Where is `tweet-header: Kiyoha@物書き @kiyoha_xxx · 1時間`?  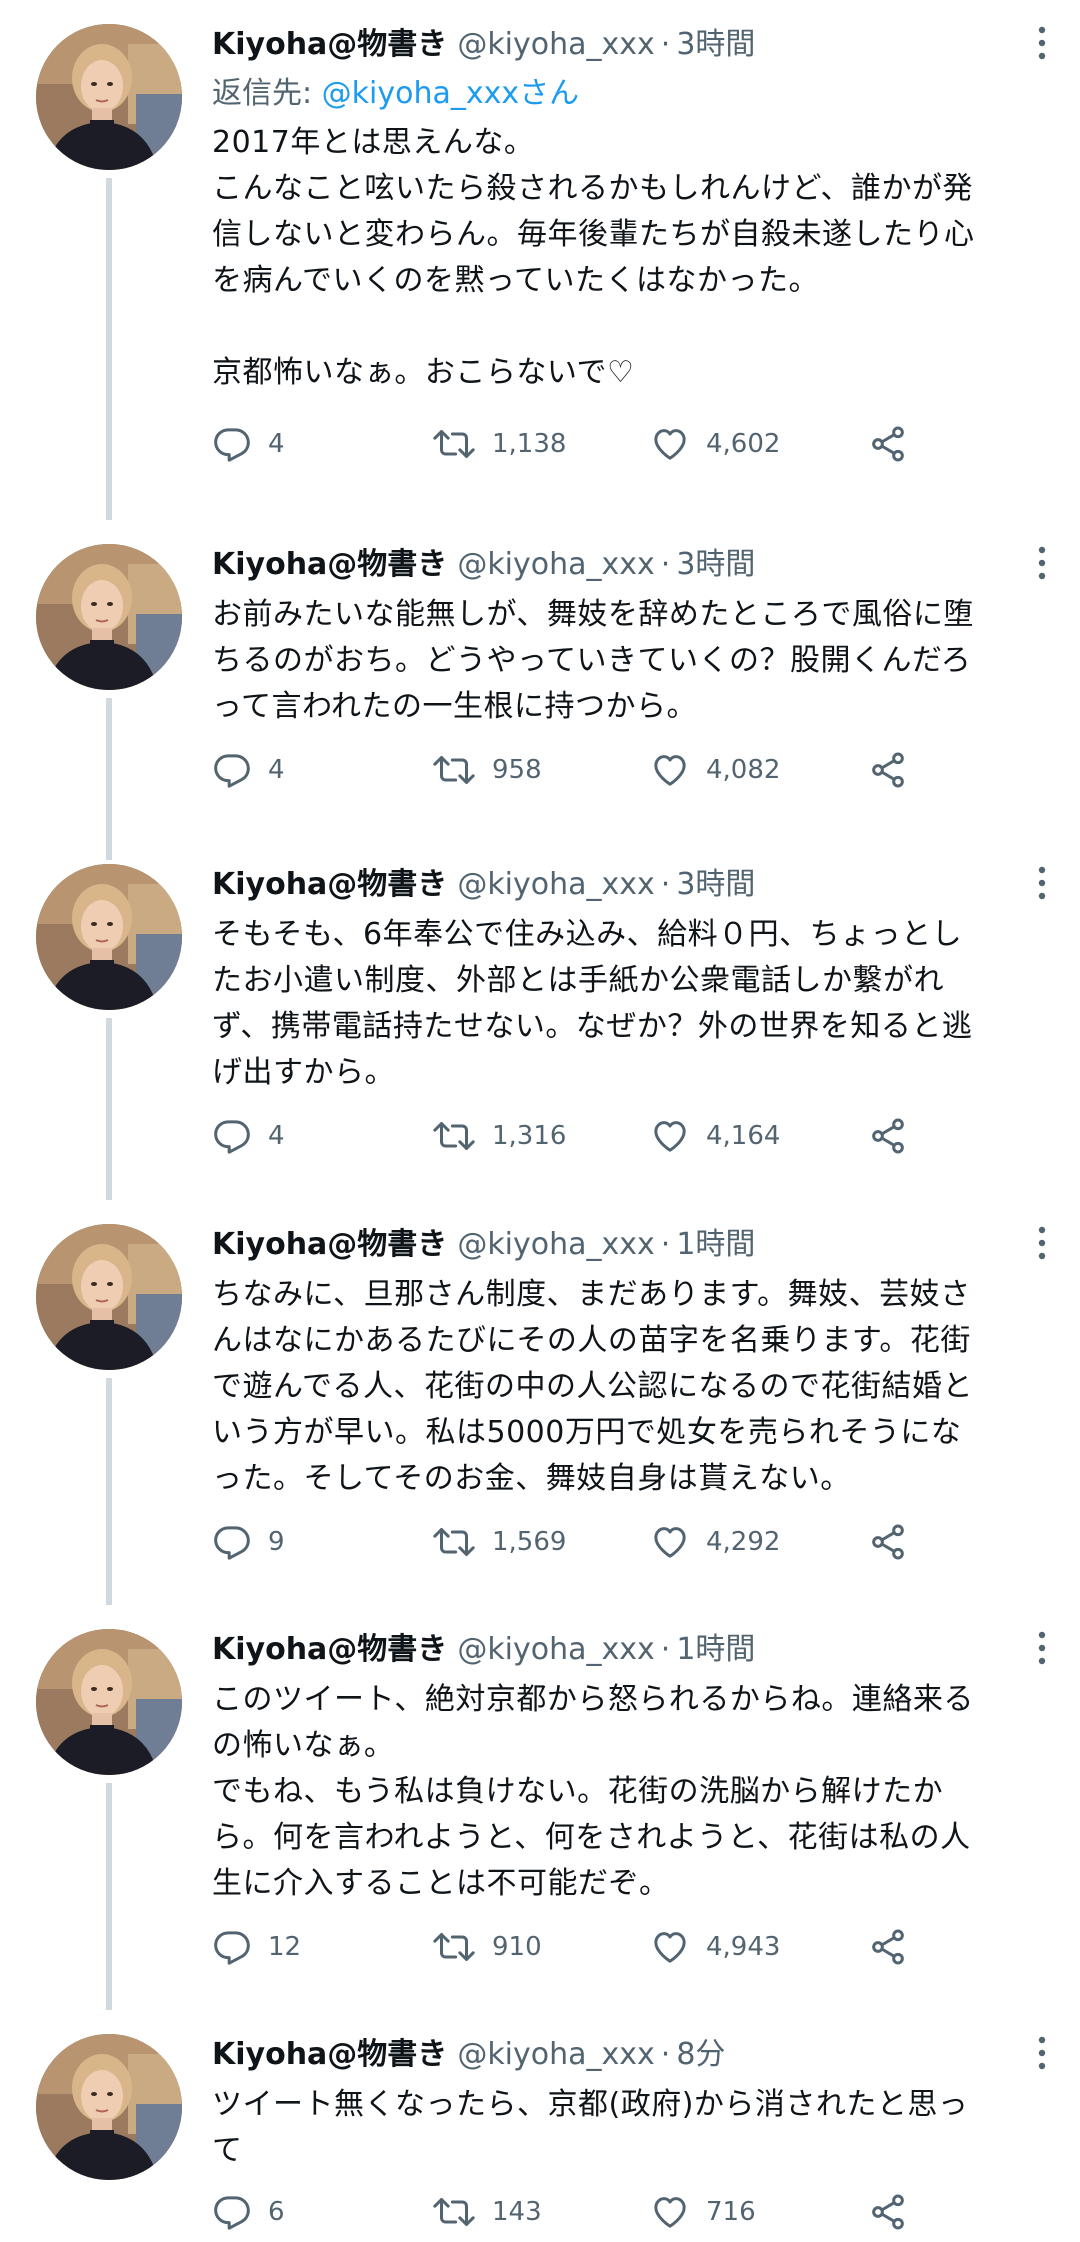 tweet-header: Kiyoha@物書き @kiyoha_xxx · 1時間 is located at coordinates (606, 1245).